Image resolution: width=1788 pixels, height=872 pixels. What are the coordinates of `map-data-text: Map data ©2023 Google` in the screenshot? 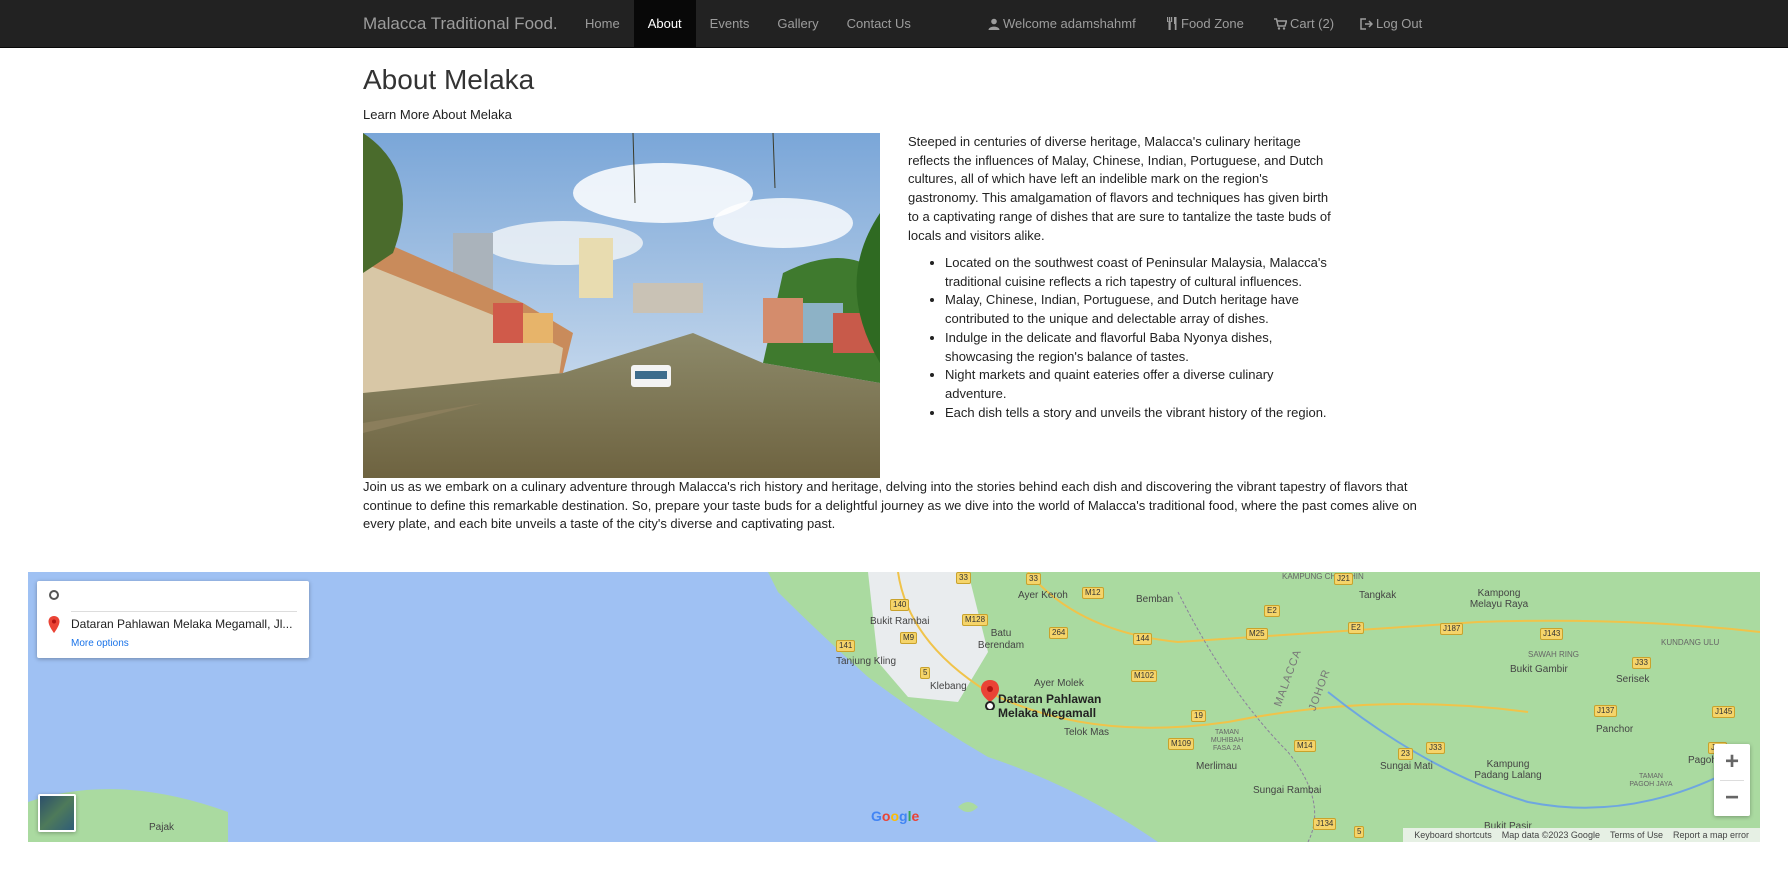 It's located at (1550, 835).